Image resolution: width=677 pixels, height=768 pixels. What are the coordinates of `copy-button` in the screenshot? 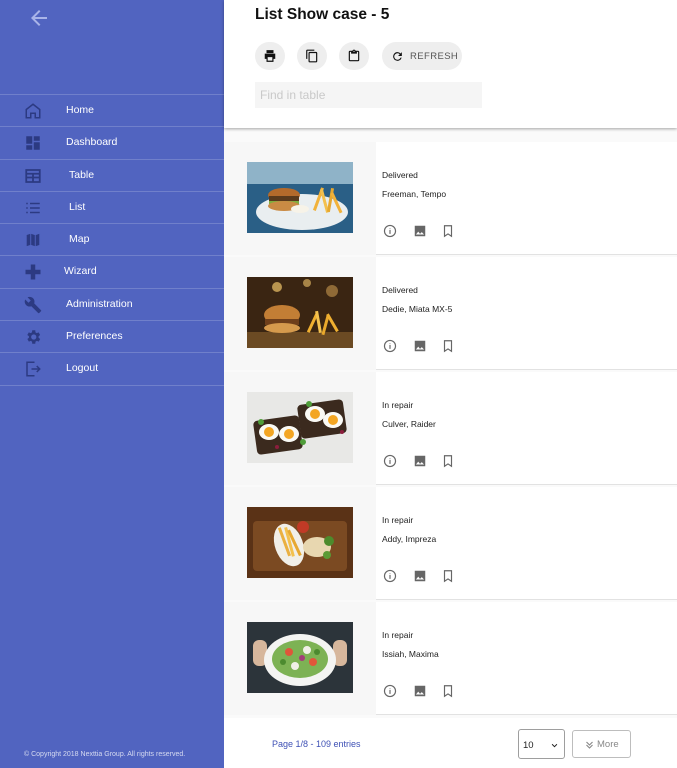 It's located at (312, 56).